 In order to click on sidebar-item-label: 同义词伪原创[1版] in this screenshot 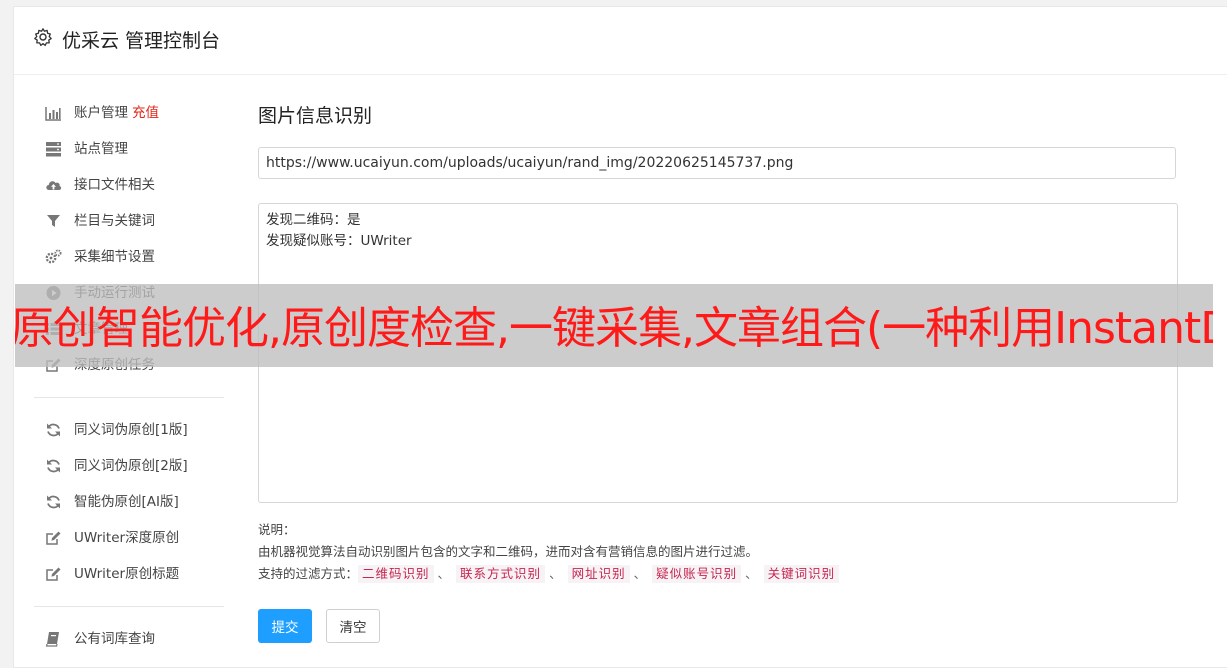, I will do `click(131, 430)`.